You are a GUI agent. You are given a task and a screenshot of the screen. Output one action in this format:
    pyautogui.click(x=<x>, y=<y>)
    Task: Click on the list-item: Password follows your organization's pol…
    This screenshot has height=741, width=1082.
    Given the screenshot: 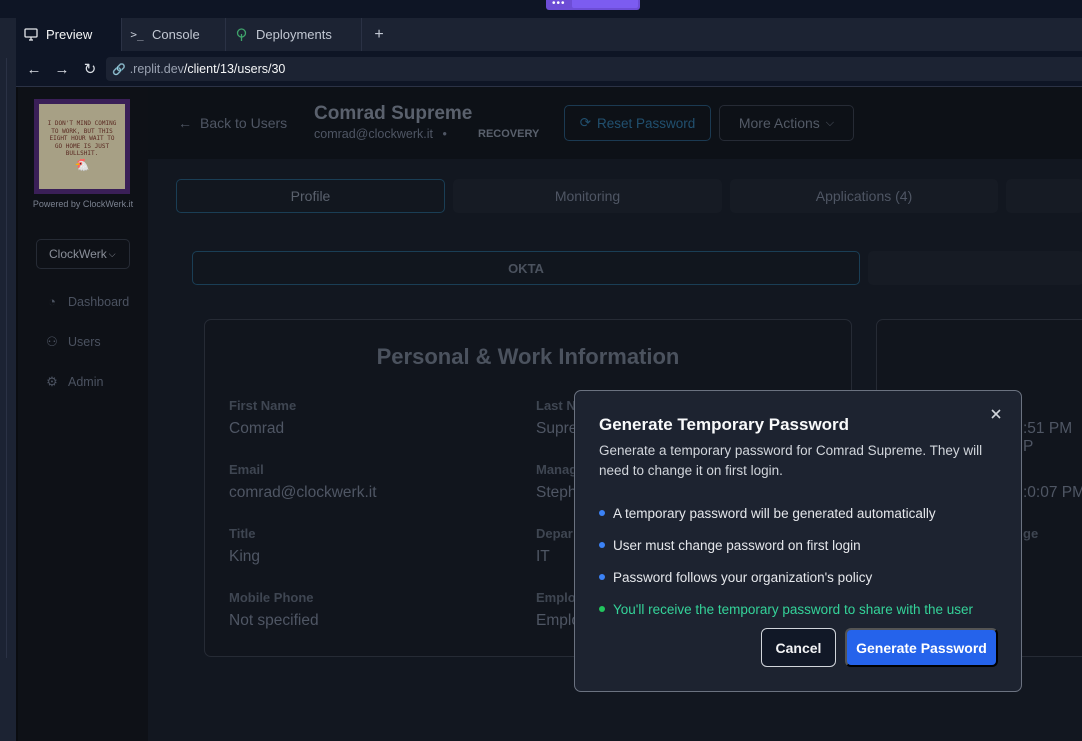 What is the action you would take?
    pyautogui.click(x=799, y=577)
    